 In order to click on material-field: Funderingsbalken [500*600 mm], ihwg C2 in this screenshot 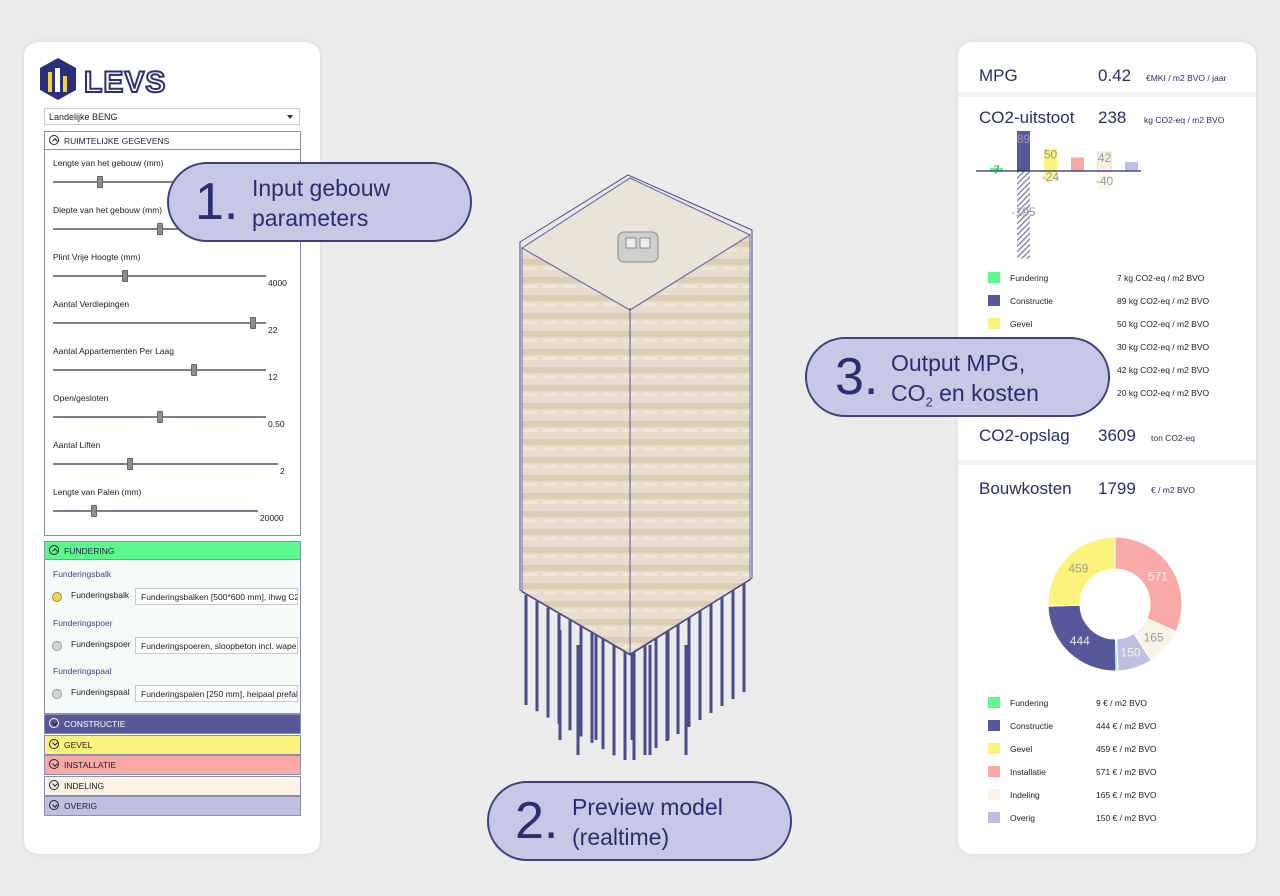, I will do `click(216, 596)`.